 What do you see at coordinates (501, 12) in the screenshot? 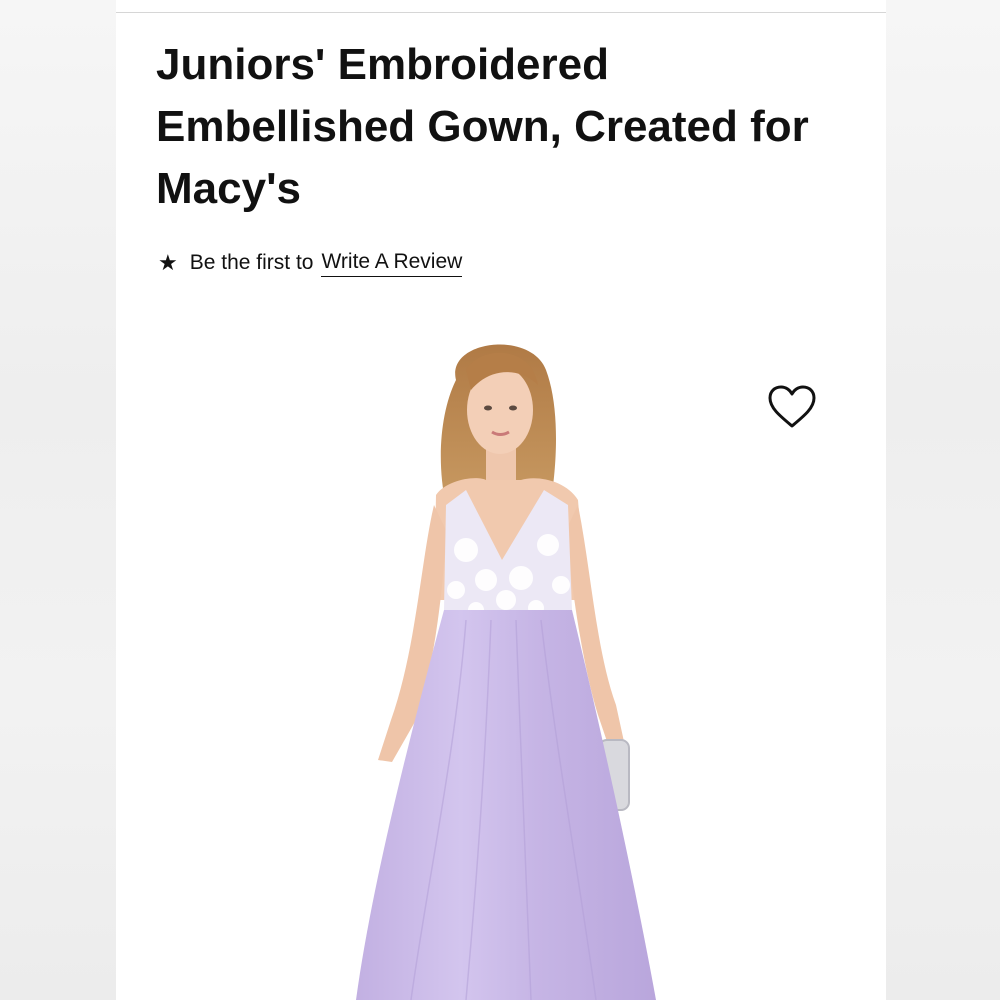
I see `divider` at bounding box center [501, 12].